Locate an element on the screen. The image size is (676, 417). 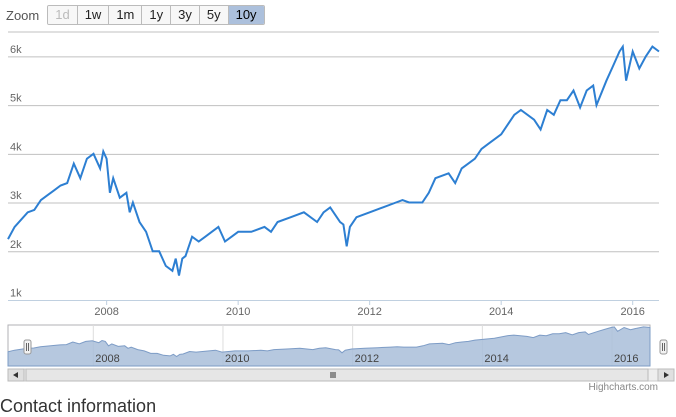
x-tick-label: 2010 is located at coordinates (238, 312).